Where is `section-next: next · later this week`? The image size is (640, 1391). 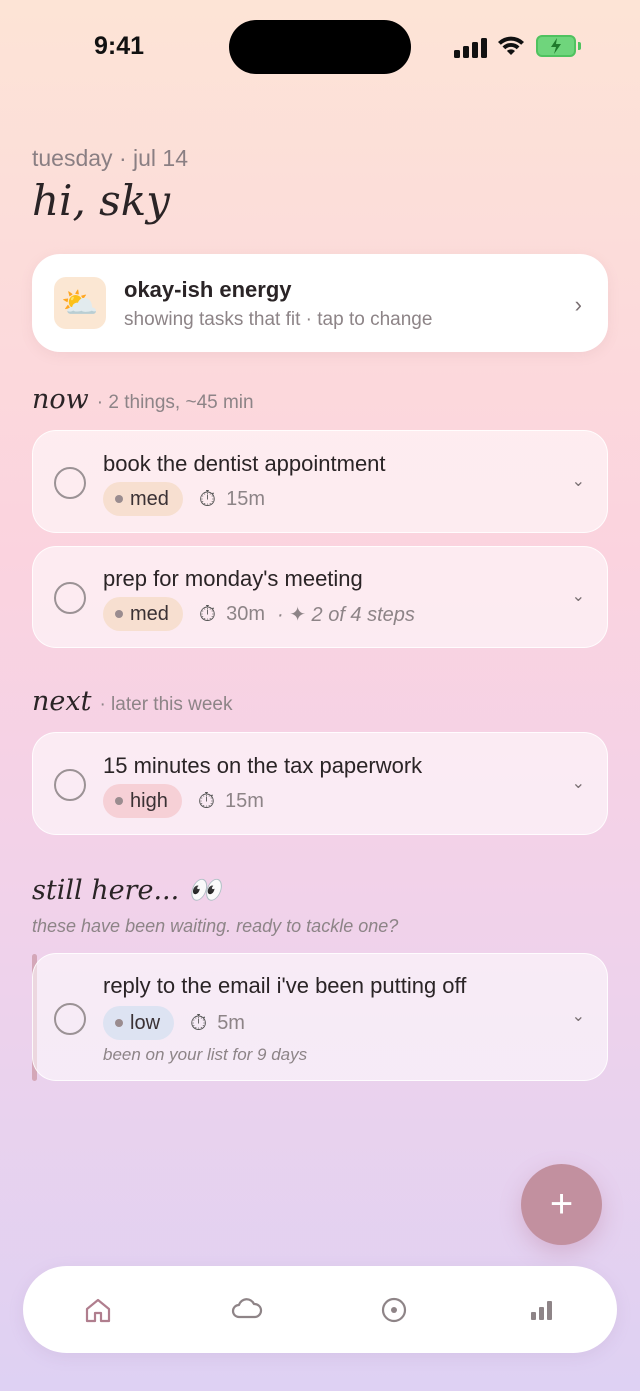
section-next: next · later this week is located at coordinates (132, 701).